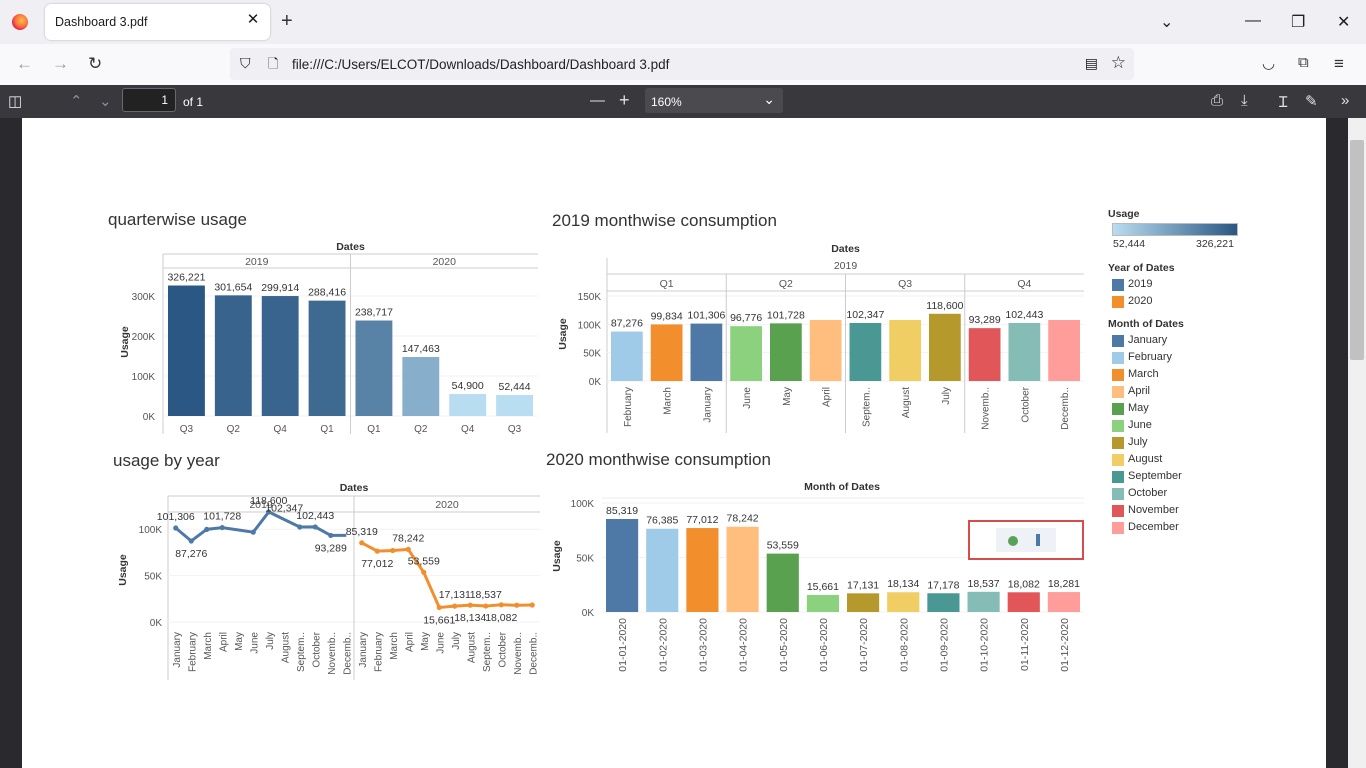 The height and width of the screenshot is (768, 1366). What do you see at coordinates (1311, 101) in the screenshot?
I see `draw-tool-icon: ✎` at bounding box center [1311, 101].